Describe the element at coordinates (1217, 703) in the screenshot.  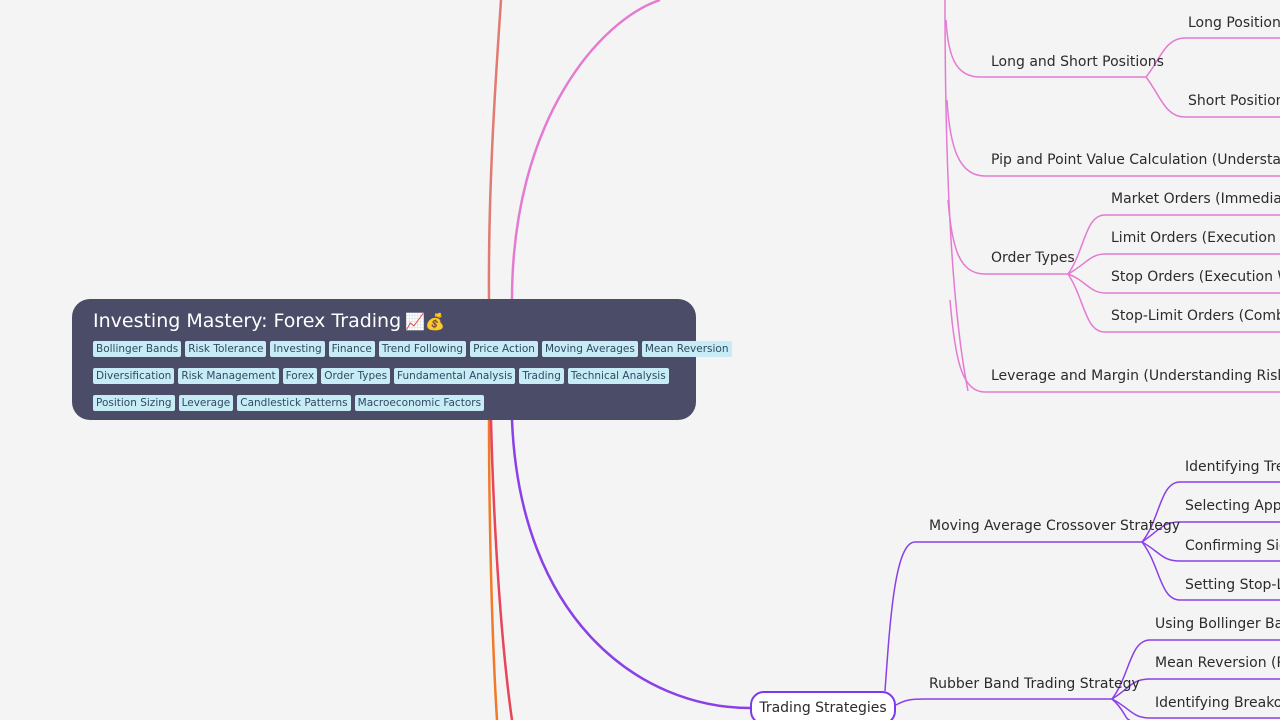
I see `node-identifying-breakout: Identifying Breakout` at that location.